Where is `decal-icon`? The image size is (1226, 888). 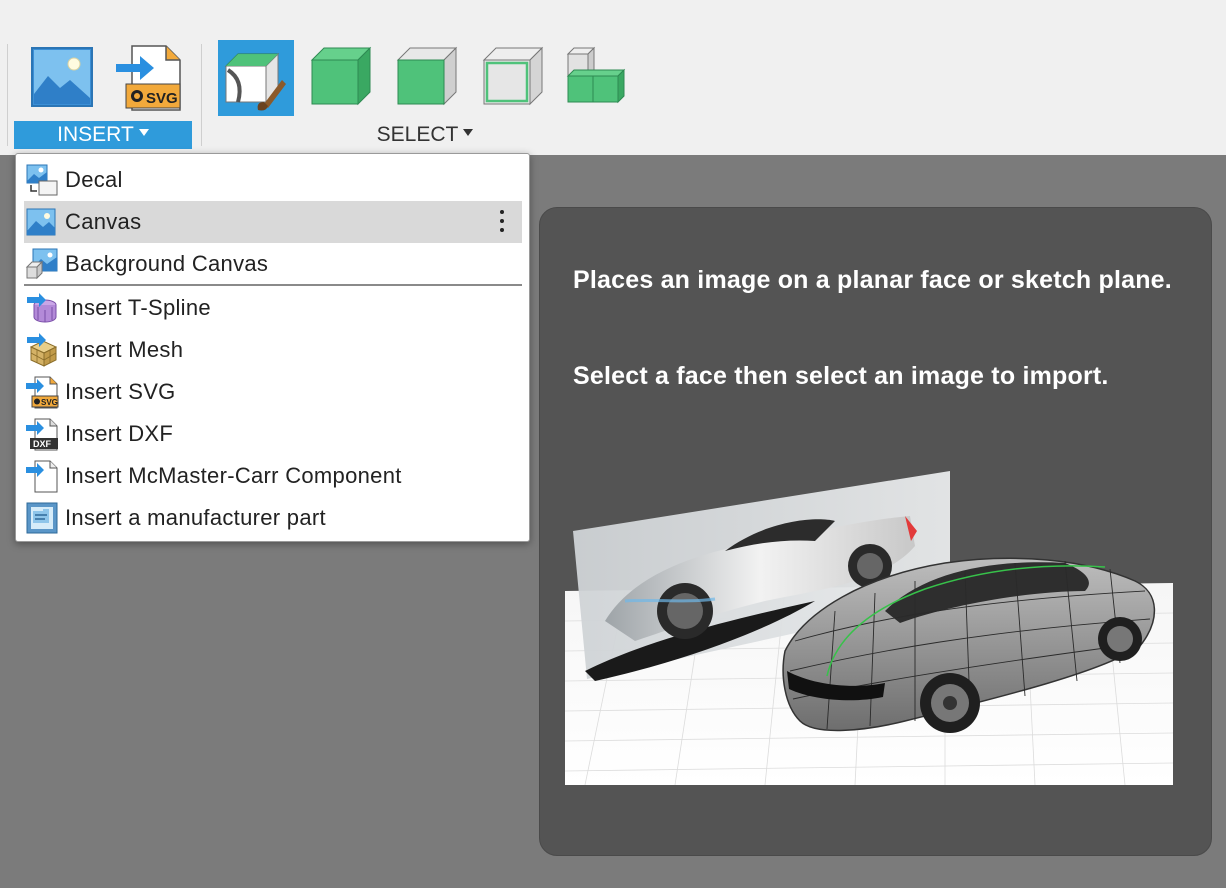
decal-icon is located at coordinates (42, 180).